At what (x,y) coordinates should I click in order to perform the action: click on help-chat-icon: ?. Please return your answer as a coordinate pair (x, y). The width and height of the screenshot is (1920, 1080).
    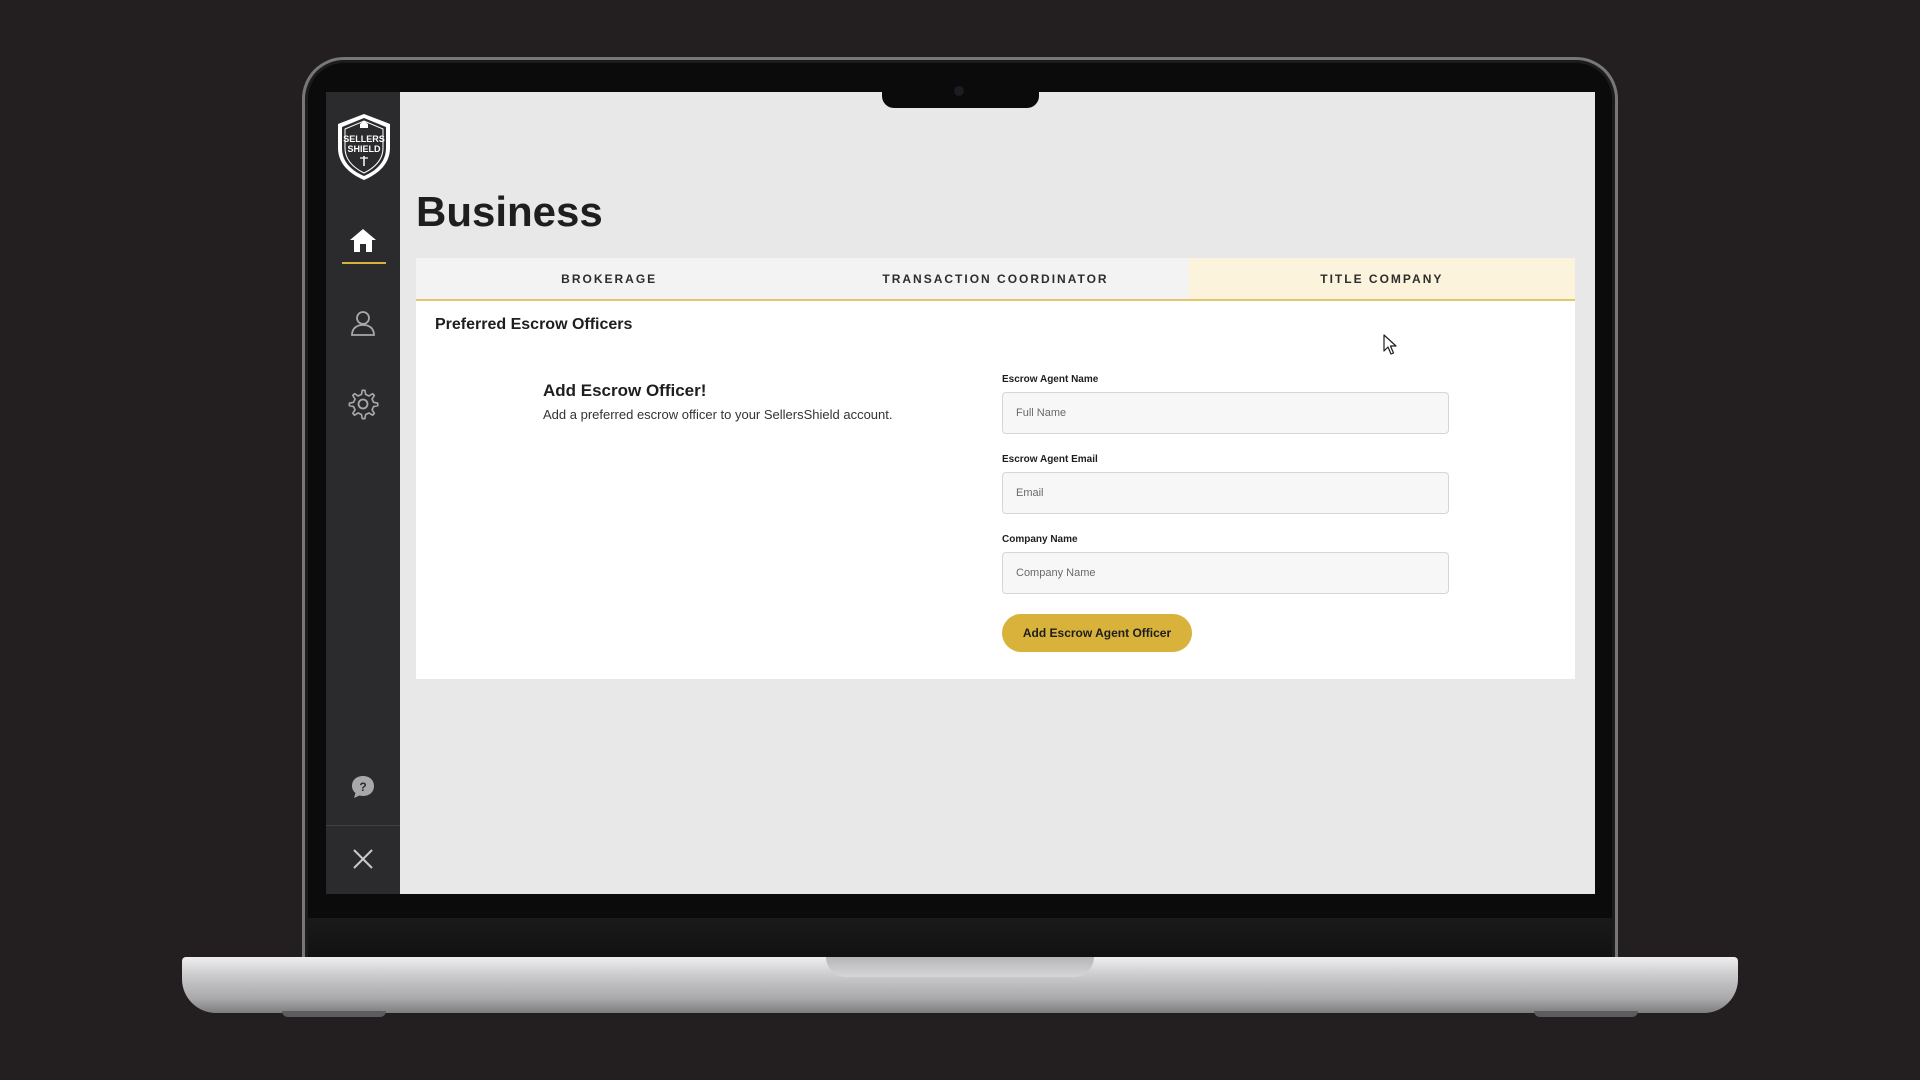
    Looking at the image, I should click on (363, 787).